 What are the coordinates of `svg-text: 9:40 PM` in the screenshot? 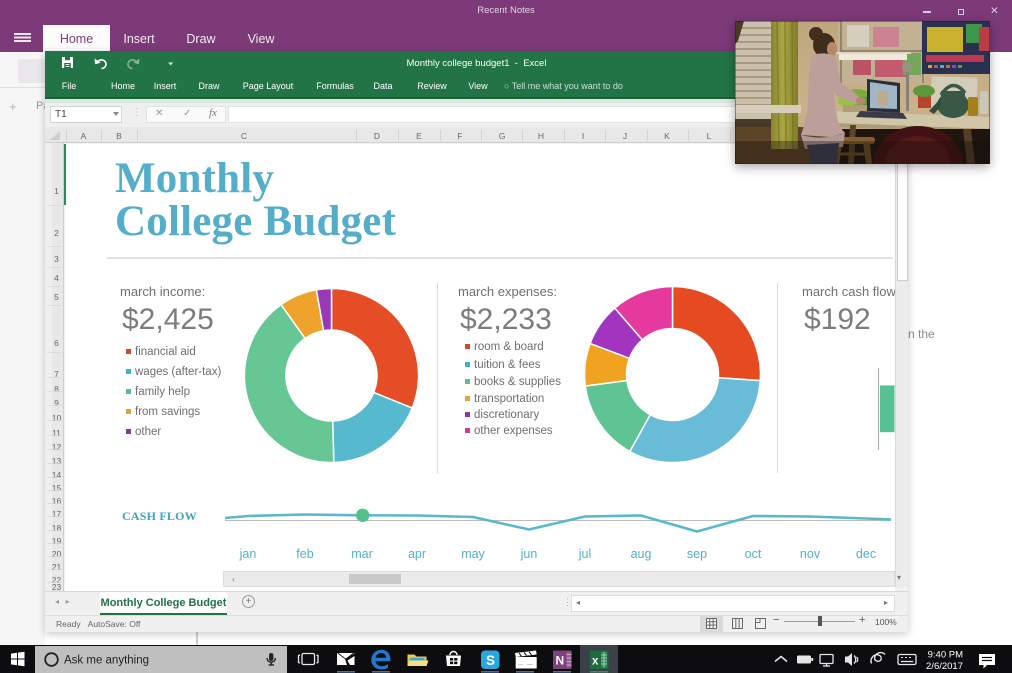 It's located at (945, 655).